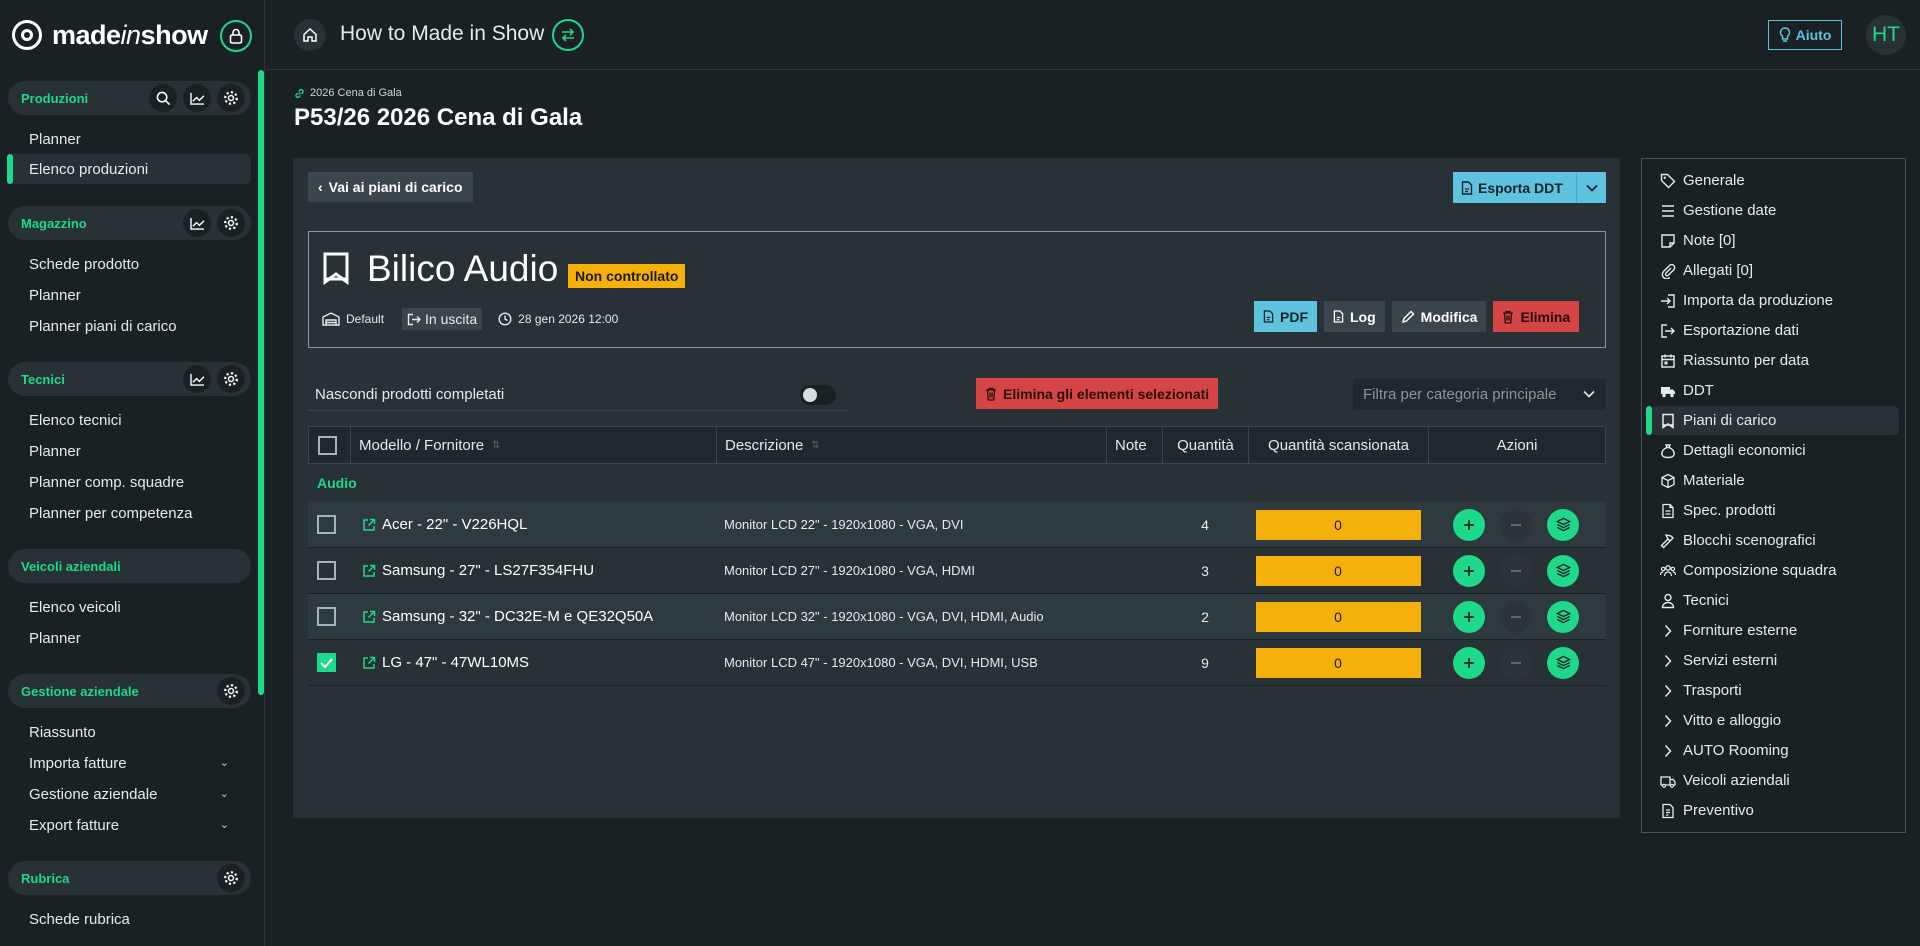  I want to click on detail-nav-item: Esportazione dati, so click(1774, 330).